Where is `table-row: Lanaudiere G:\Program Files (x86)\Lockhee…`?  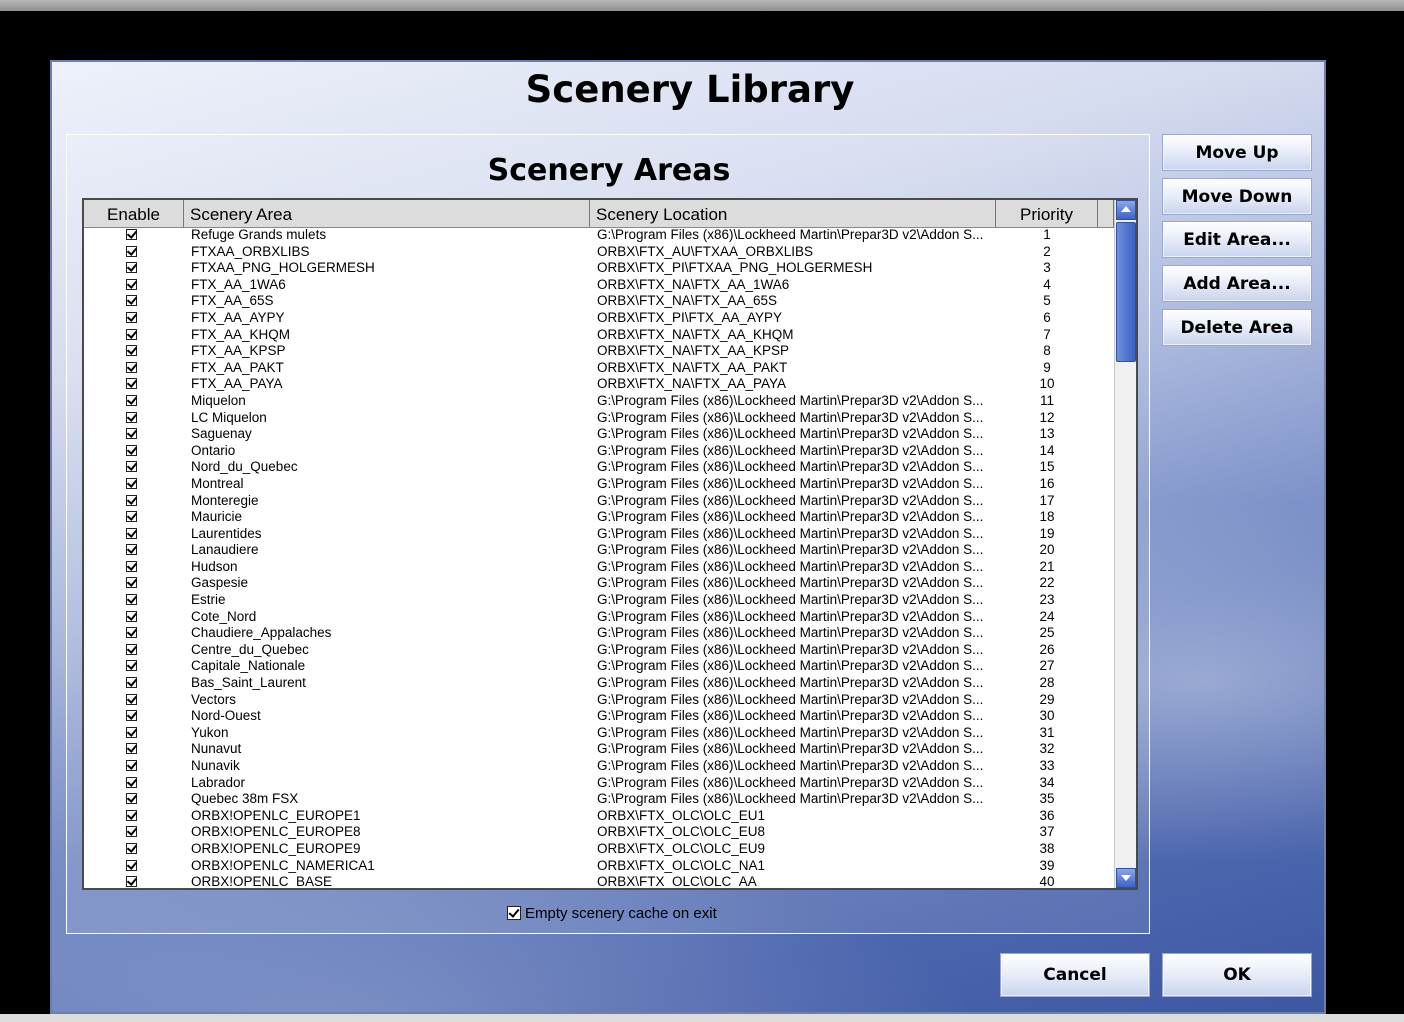
table-row: Lanaudiere G:\Program Files (x86)\Lockhee… is located at coordinates (599, 550).